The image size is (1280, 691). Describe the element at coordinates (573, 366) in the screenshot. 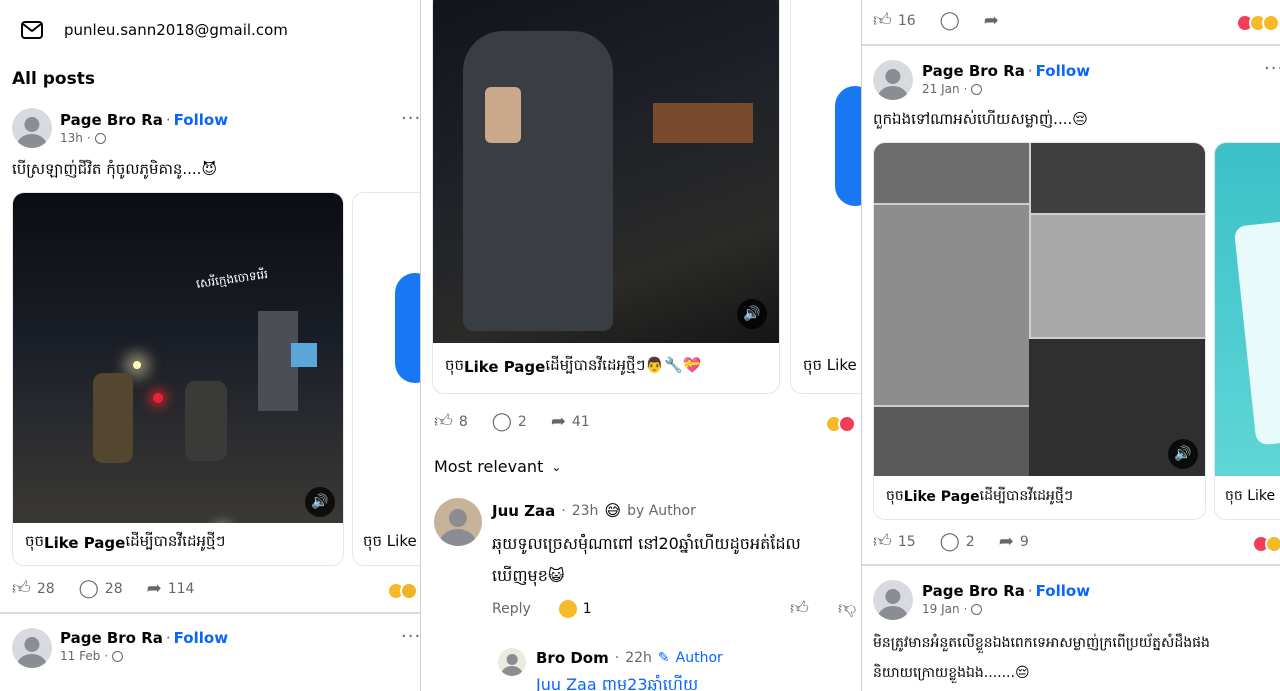

I see `cta-text: ចុច Like Page ដើម្បីបានវីដេអូថ្មីៗ👨‍🔧💝` at that location.